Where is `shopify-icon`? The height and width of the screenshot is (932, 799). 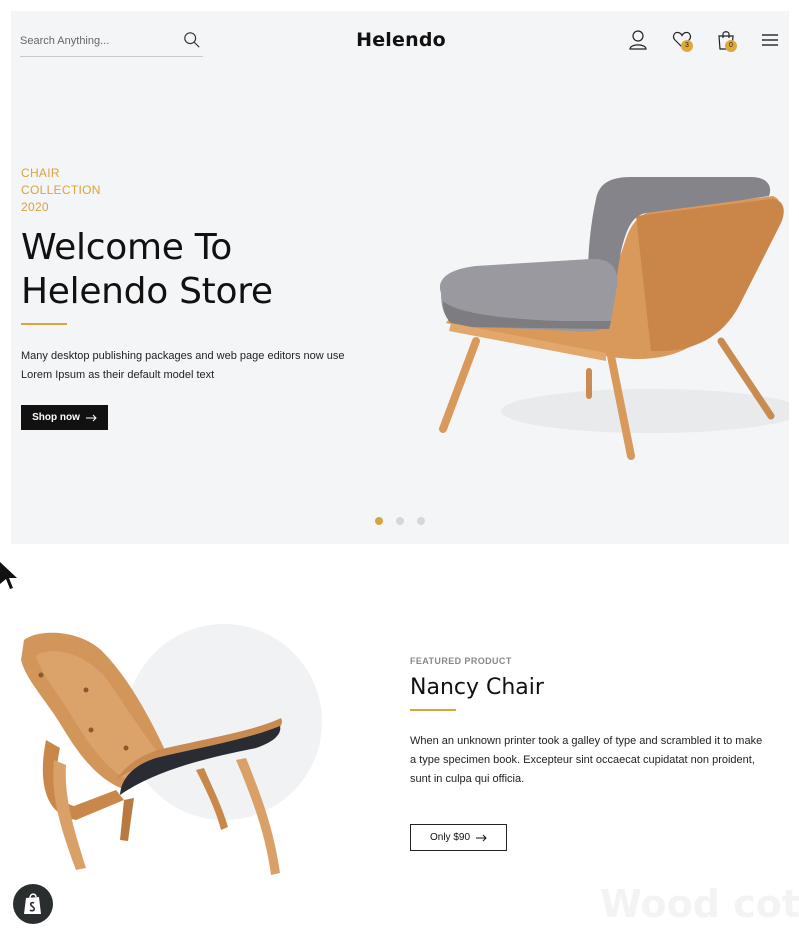
shopify-icon is located at coordinates (32, 903).